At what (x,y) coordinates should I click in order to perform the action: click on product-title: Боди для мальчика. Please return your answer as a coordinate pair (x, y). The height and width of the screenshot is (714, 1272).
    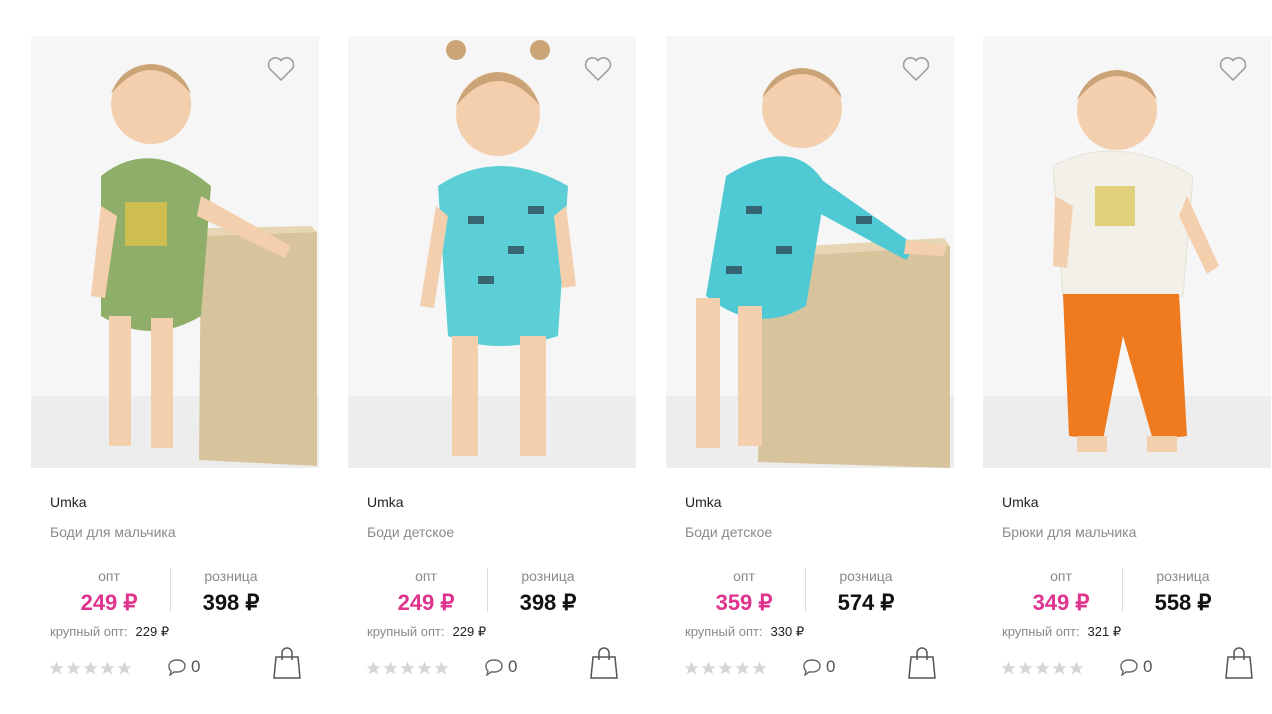
    Looking at the image, I should click on (113, 532).